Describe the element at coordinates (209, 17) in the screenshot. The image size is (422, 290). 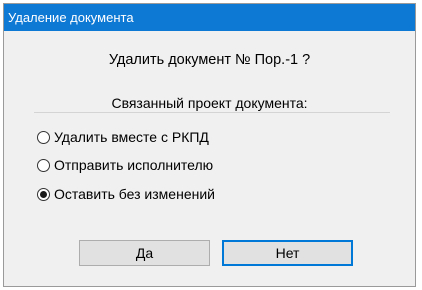
I see `window-title: Удаление документа` at that location.